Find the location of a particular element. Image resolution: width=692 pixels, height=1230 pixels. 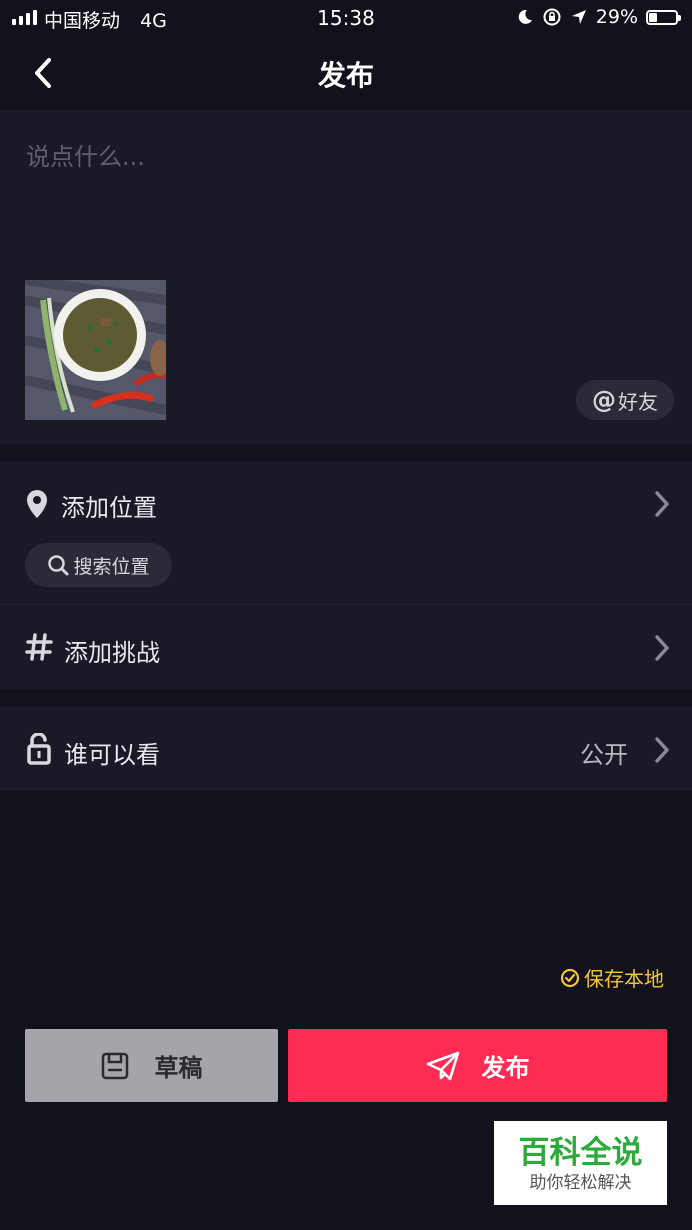

watermark-logo: 百科全说 助你轻松解决 is located at coordinates (580, 1163).